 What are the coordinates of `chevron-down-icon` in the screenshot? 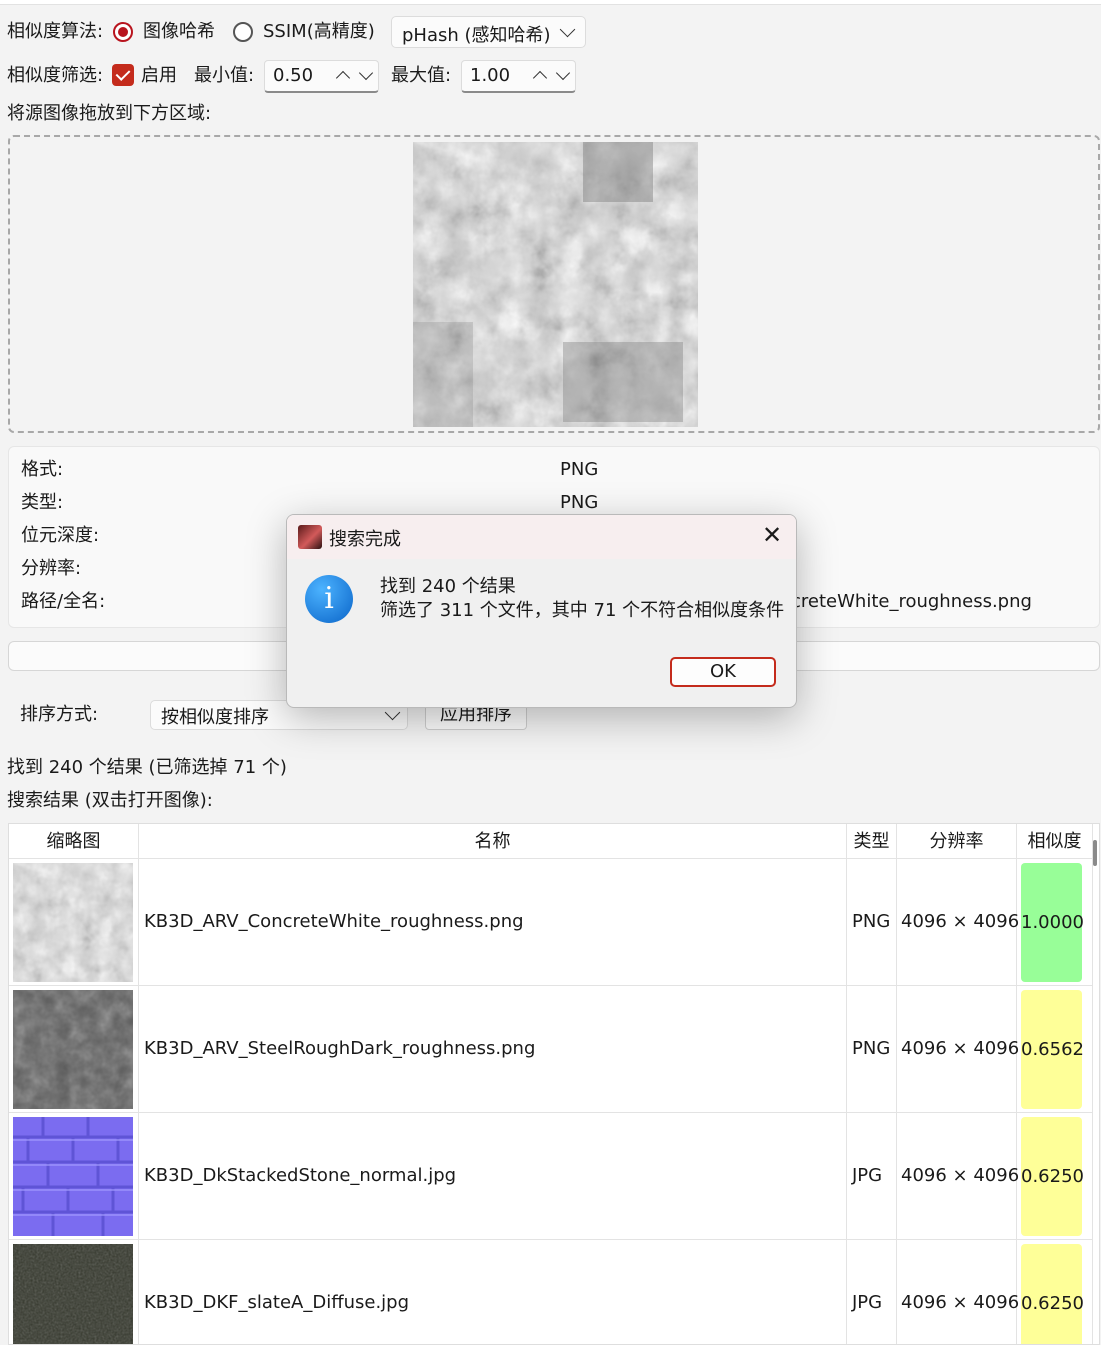 It's located at (567, 29).